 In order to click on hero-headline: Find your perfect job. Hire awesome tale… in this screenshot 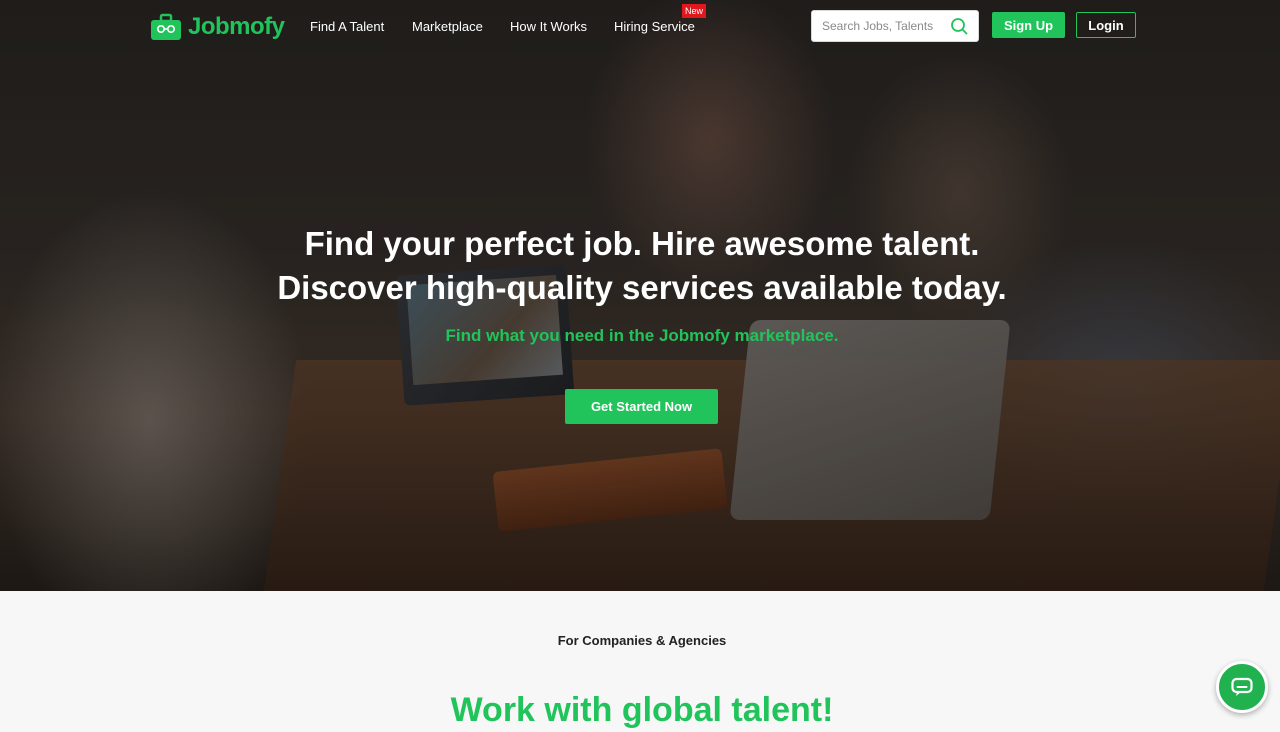, I will do `click(640, 266)`.